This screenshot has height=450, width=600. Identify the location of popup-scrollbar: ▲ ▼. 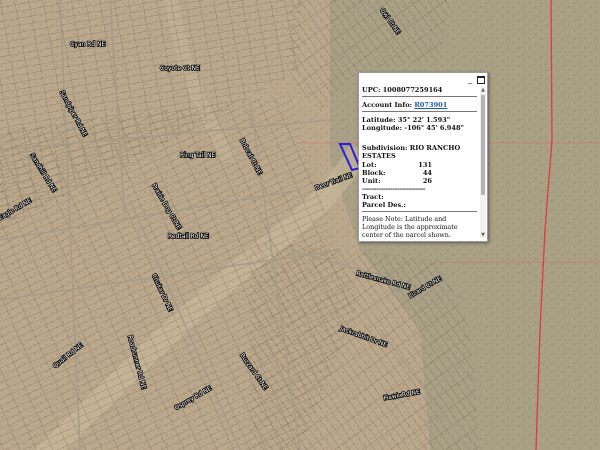
(483, 162).